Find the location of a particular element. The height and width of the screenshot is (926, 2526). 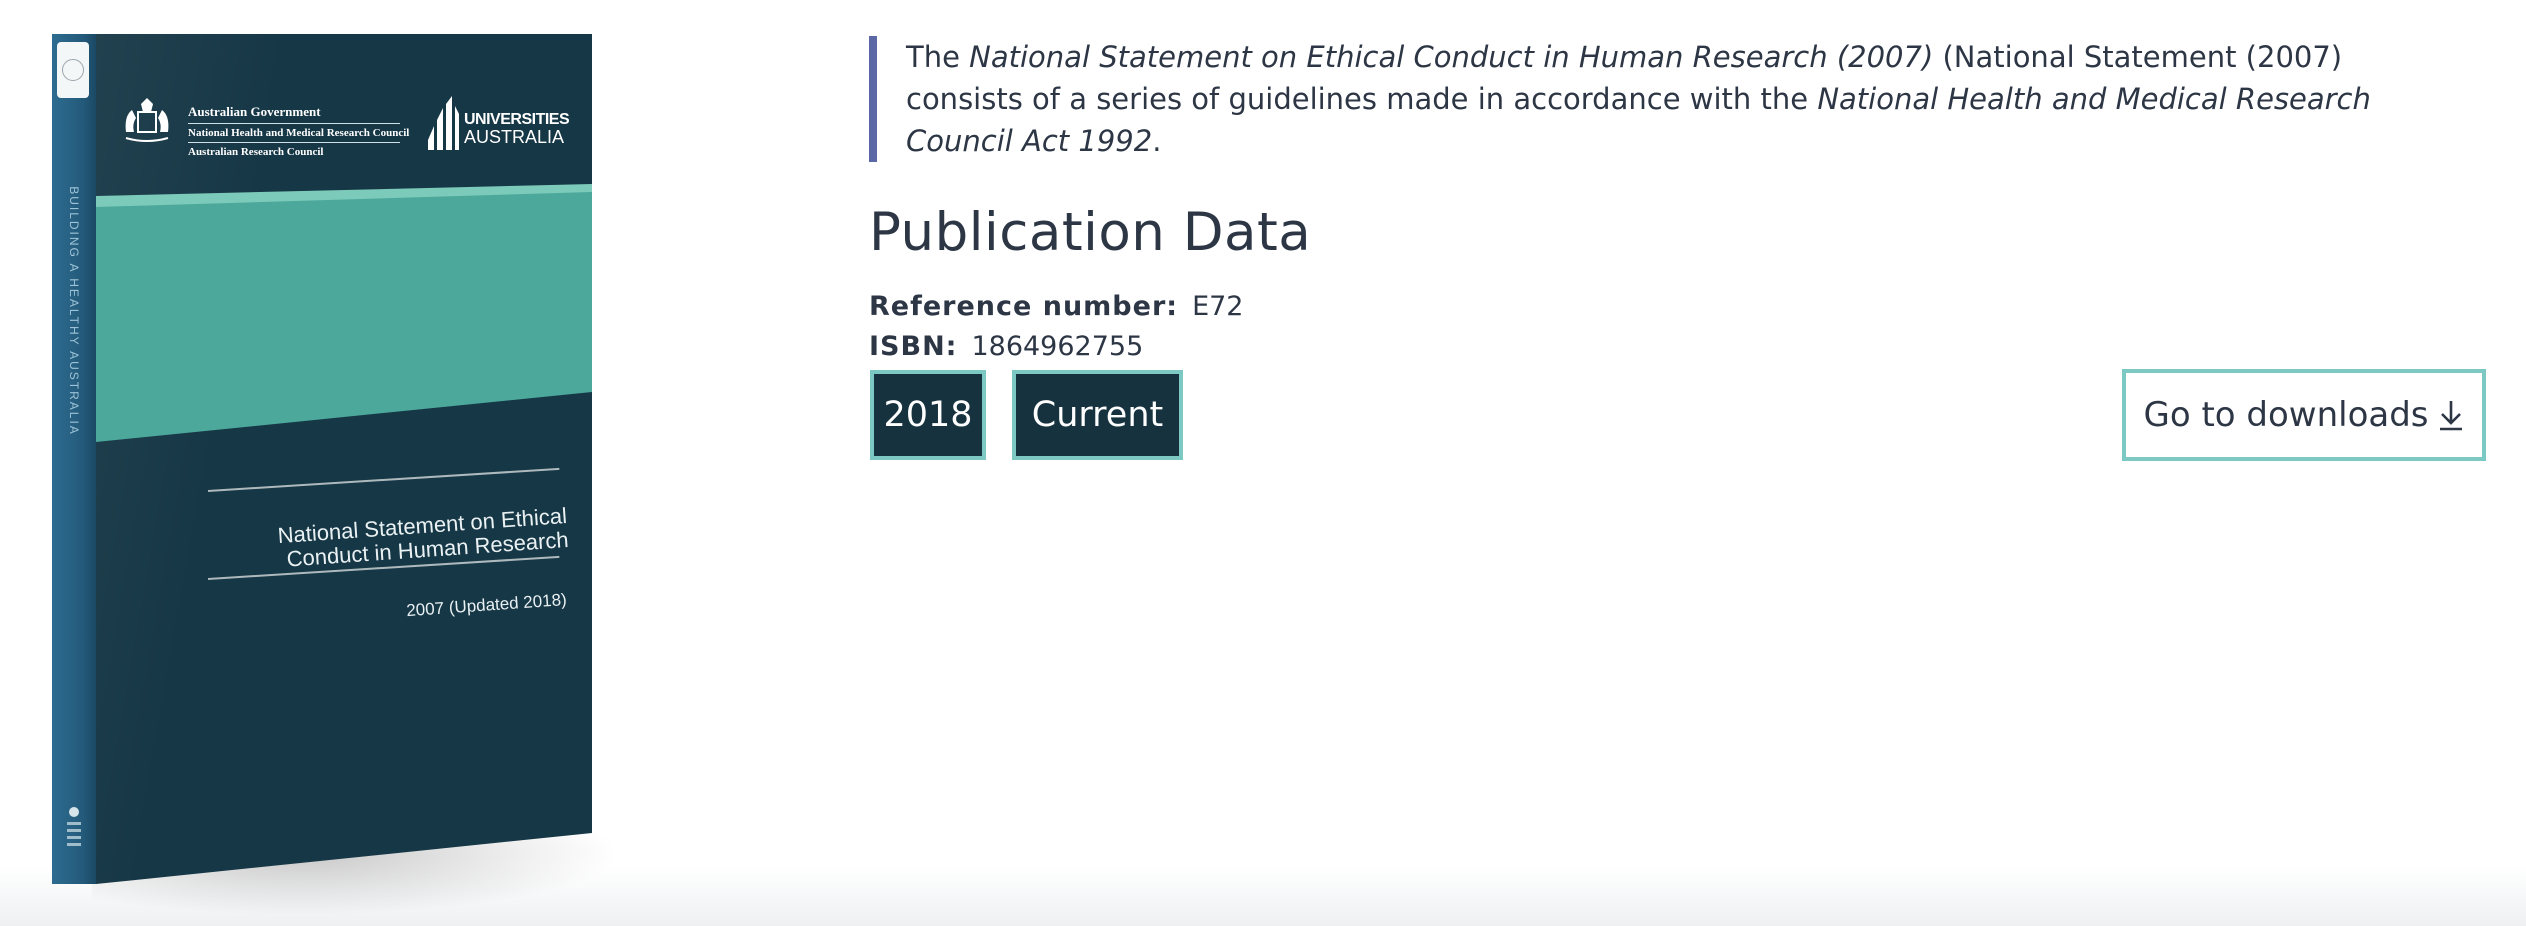

universities-australia-logo-icon is located at coordinates (443, 123).